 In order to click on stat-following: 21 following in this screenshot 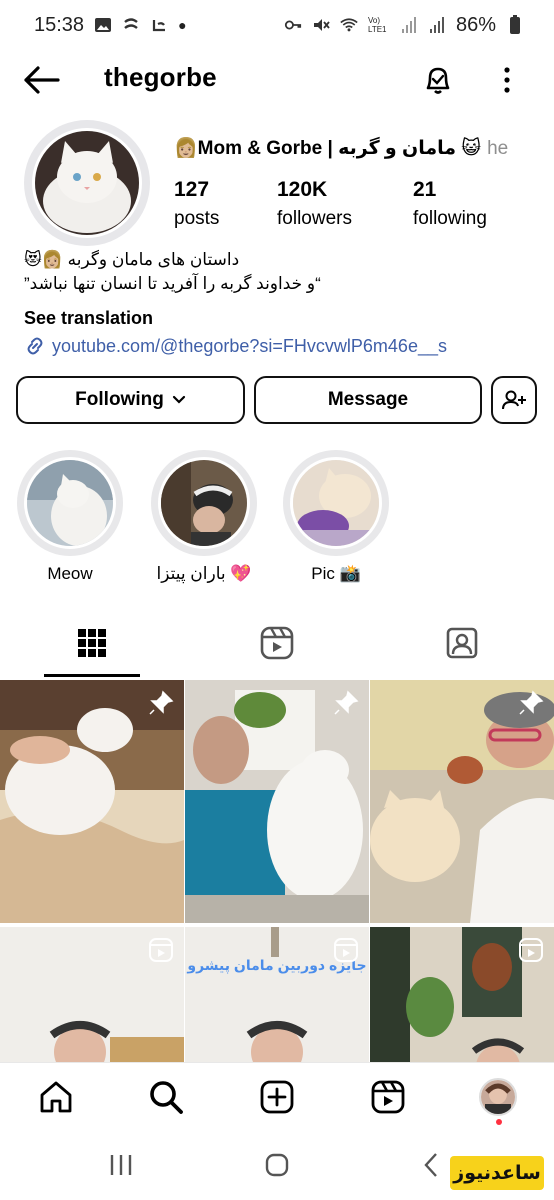, I will do `click(450, 204)`.